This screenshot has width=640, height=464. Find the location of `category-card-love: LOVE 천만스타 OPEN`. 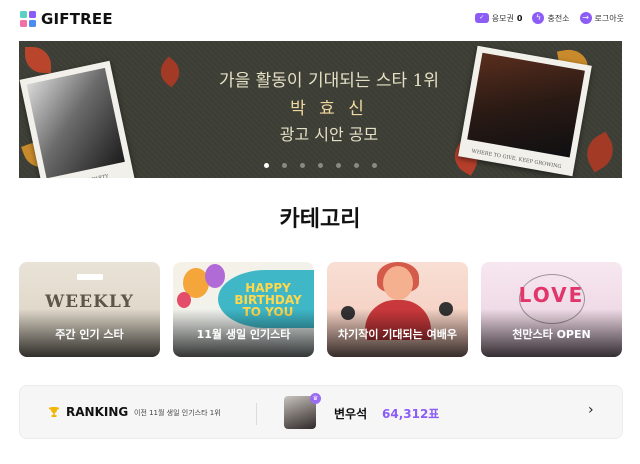

category-card-love: LOVE 천만스타 OPEN is located at coordinates (551, 309).